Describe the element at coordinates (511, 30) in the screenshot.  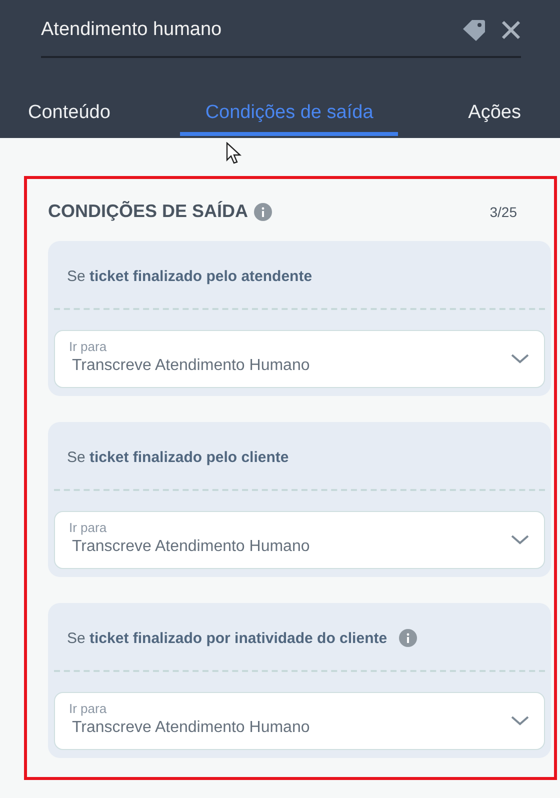
I see `close-icon` at that location.